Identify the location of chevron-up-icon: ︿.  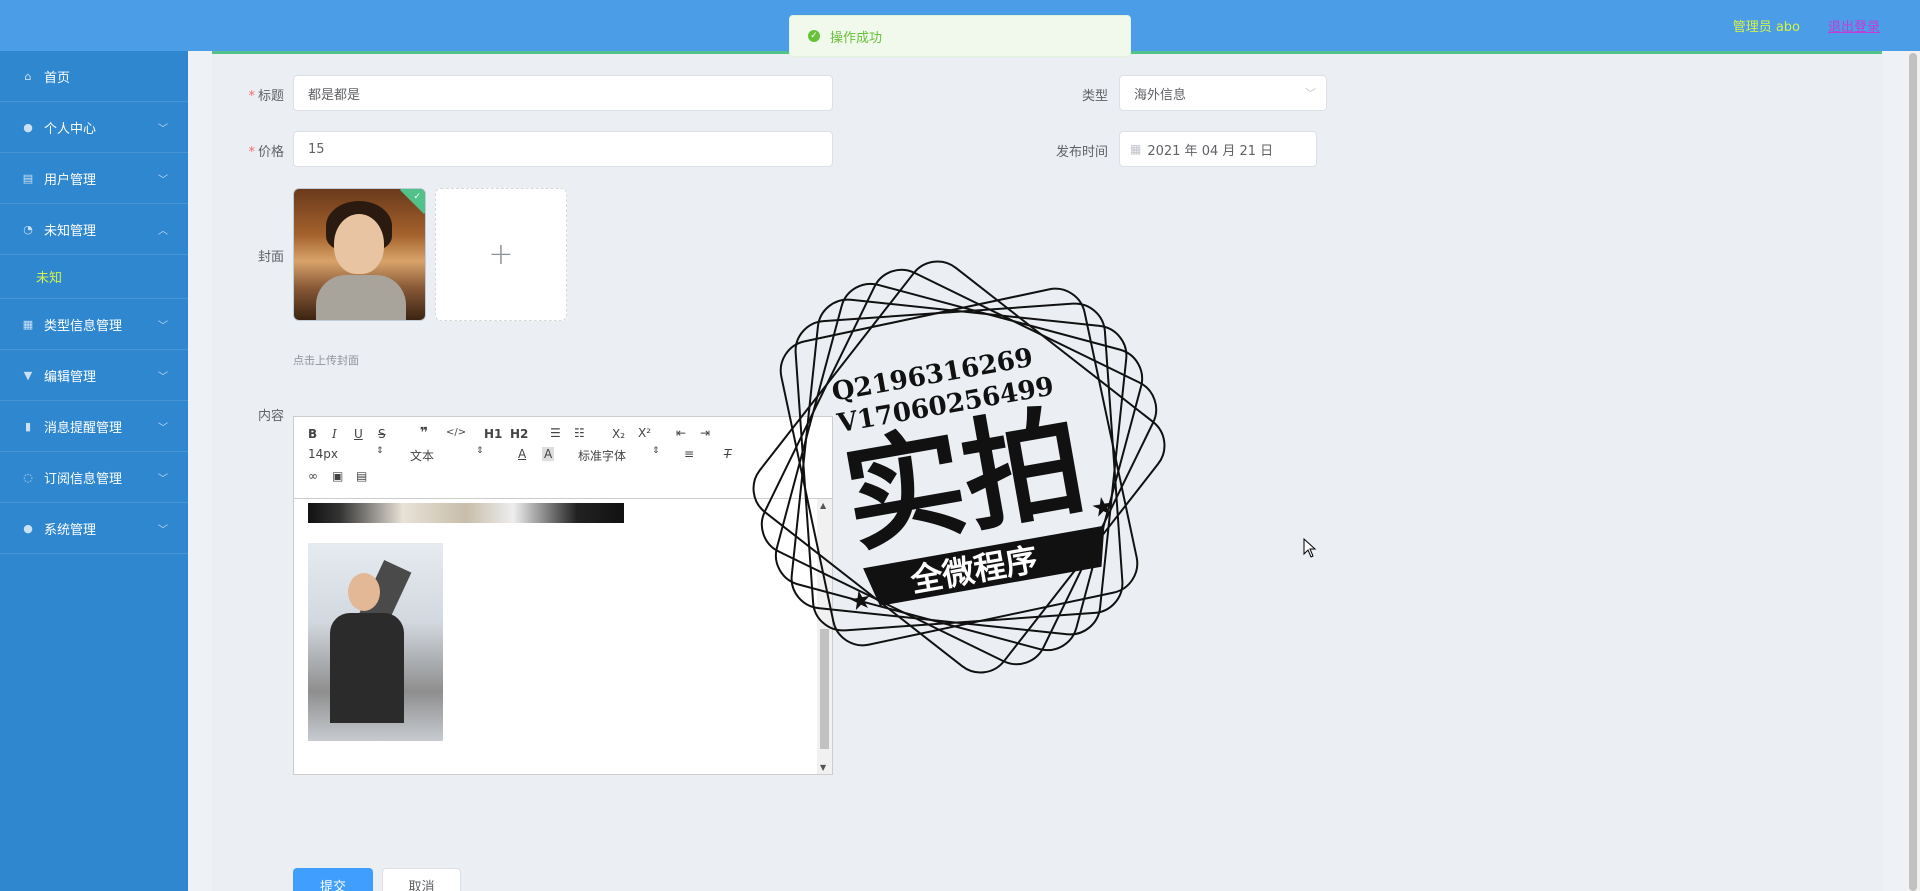
(163, 231).